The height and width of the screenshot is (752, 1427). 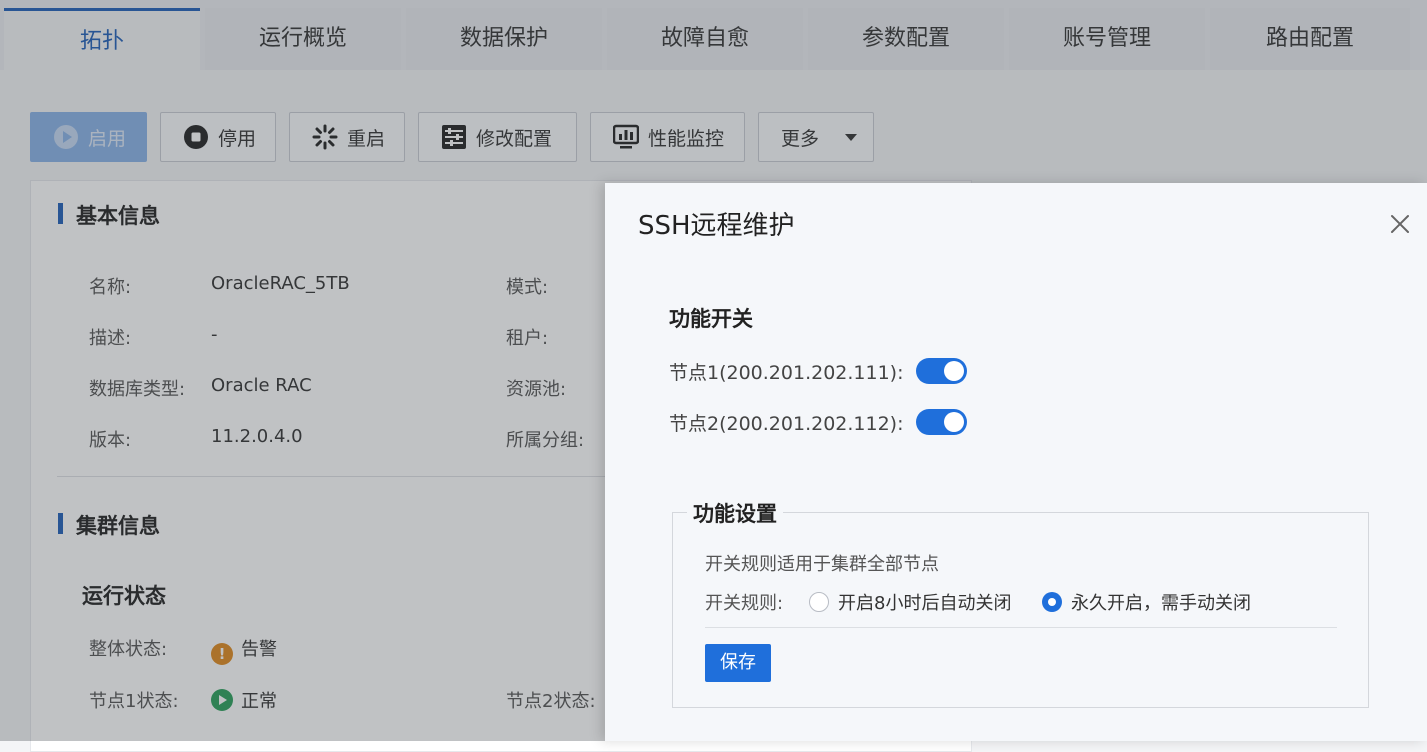 What do you see at coordinates (1161, 603) in the screenshot?
I see `radio-permanent-label: 永久开启，需手动关闭` at bounding box center [1161, 603].